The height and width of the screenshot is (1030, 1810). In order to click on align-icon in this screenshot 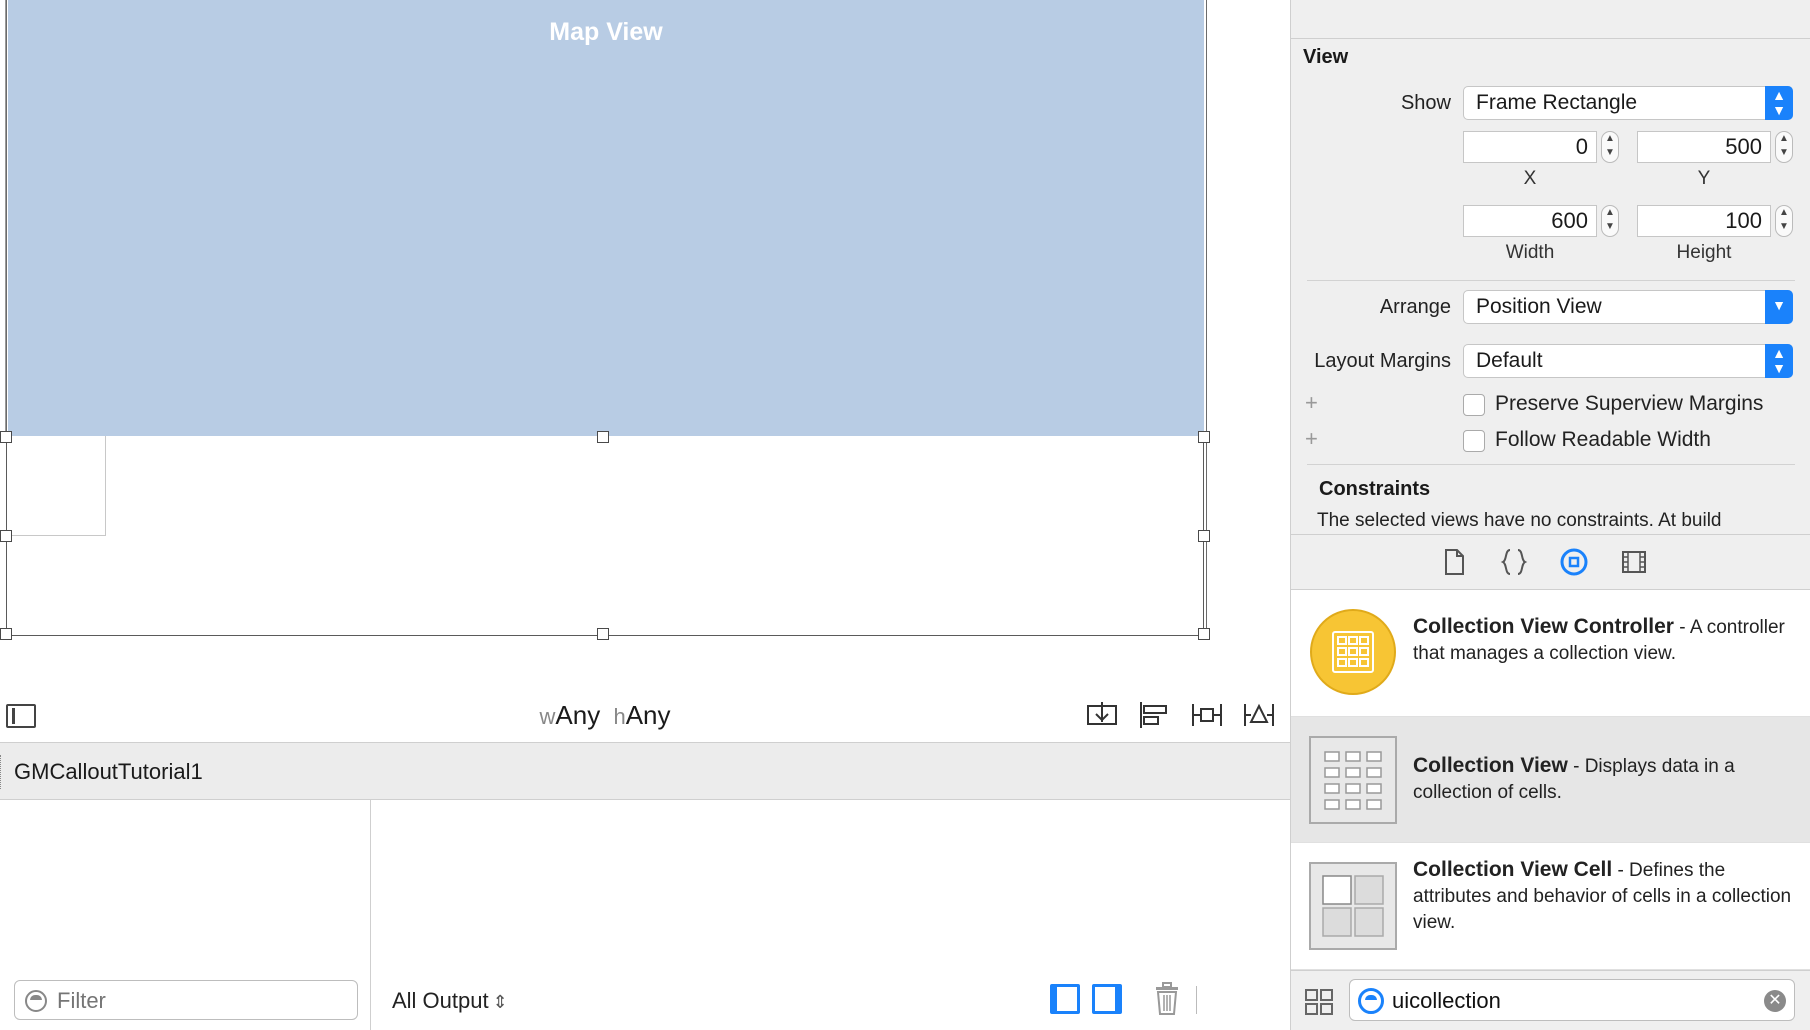, I will do `click(1155, 715)`.